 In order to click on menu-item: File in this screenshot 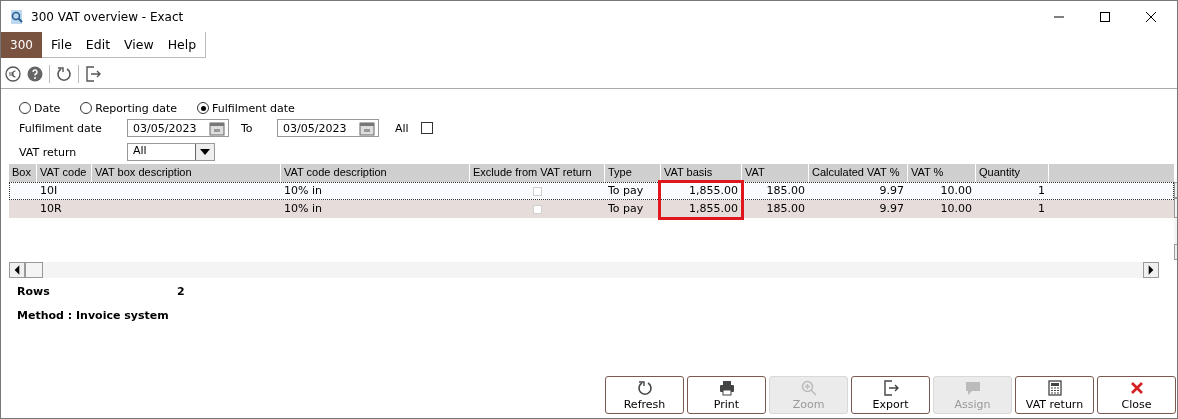, I will do `click(59, 44)`.